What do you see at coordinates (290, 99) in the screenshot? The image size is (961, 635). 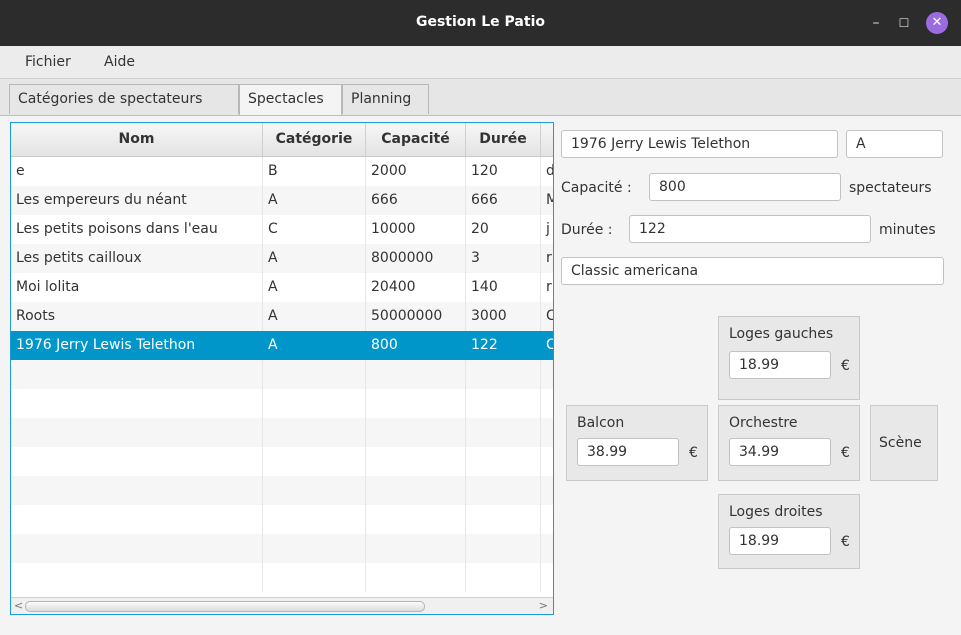 I see `tab-spectacles: Spectacles` at bounding box center [290, 99].